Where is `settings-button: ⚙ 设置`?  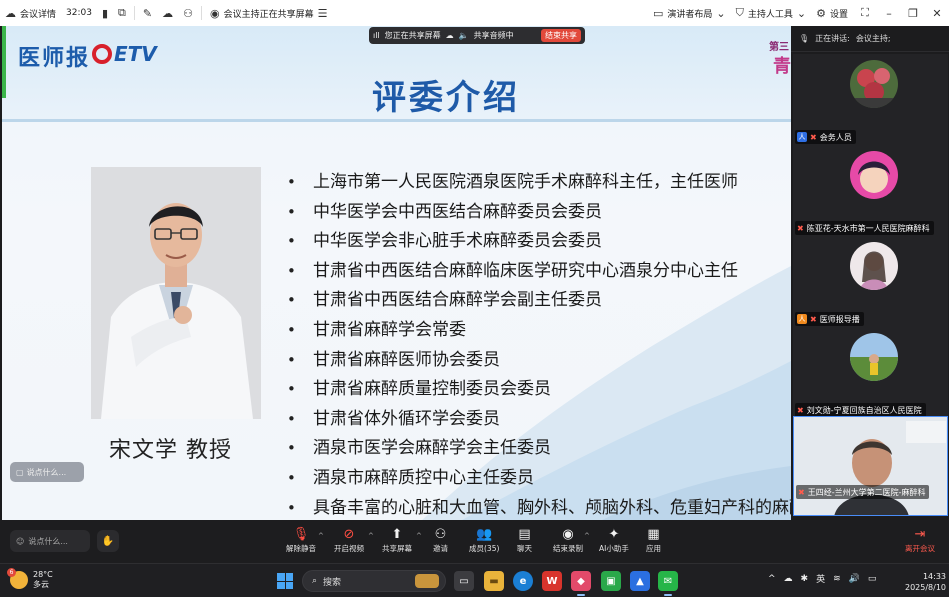
settings-button: ⚙ 设置 is located at coordinates (832, 13).